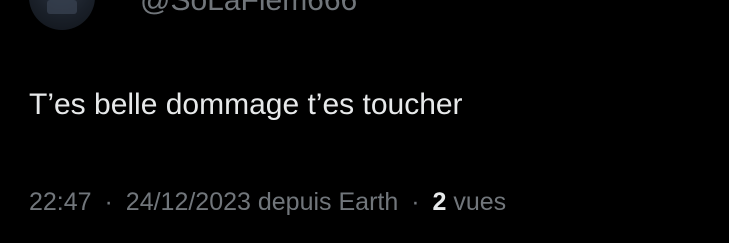 Image resolution: width=729 pixels, height=243 pixels. Describe the element at coordinates (328, 202) in the screenshot. I see `tweet-source: depuis Earth` at that location.